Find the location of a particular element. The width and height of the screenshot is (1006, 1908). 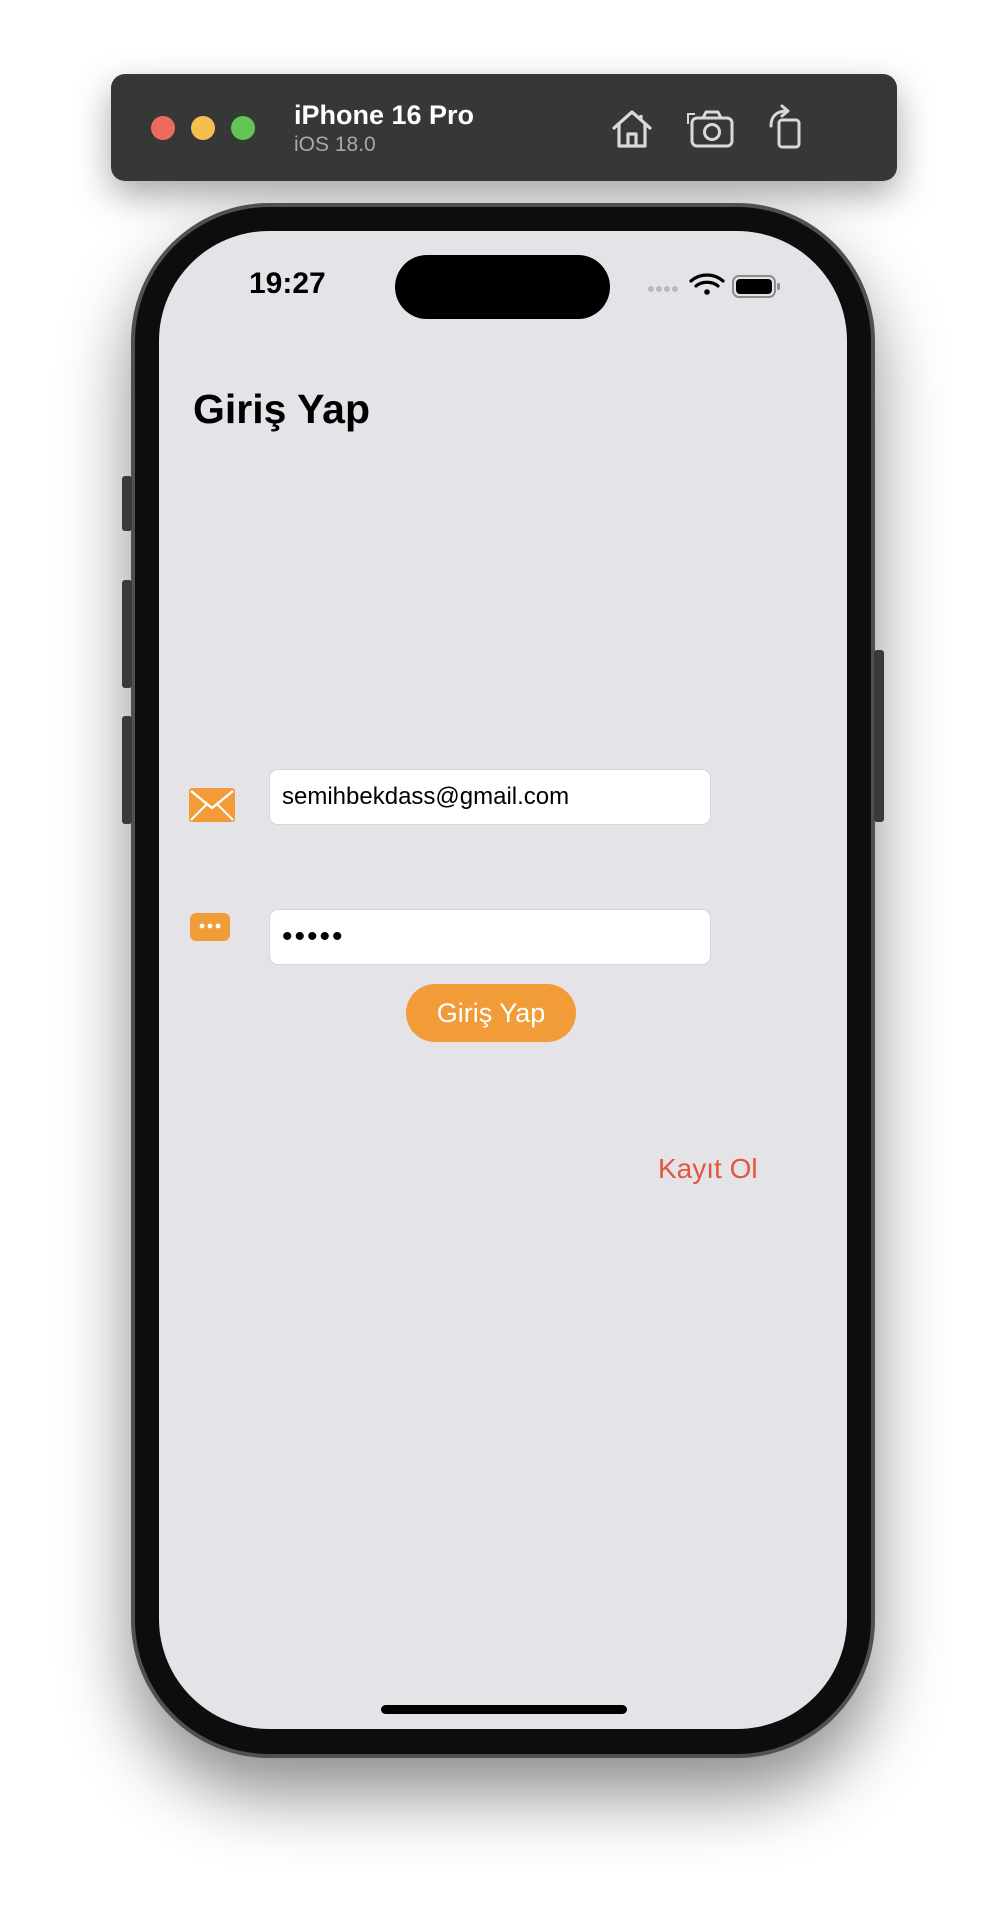

screenshot-icon is located at coordinates (712, 129).